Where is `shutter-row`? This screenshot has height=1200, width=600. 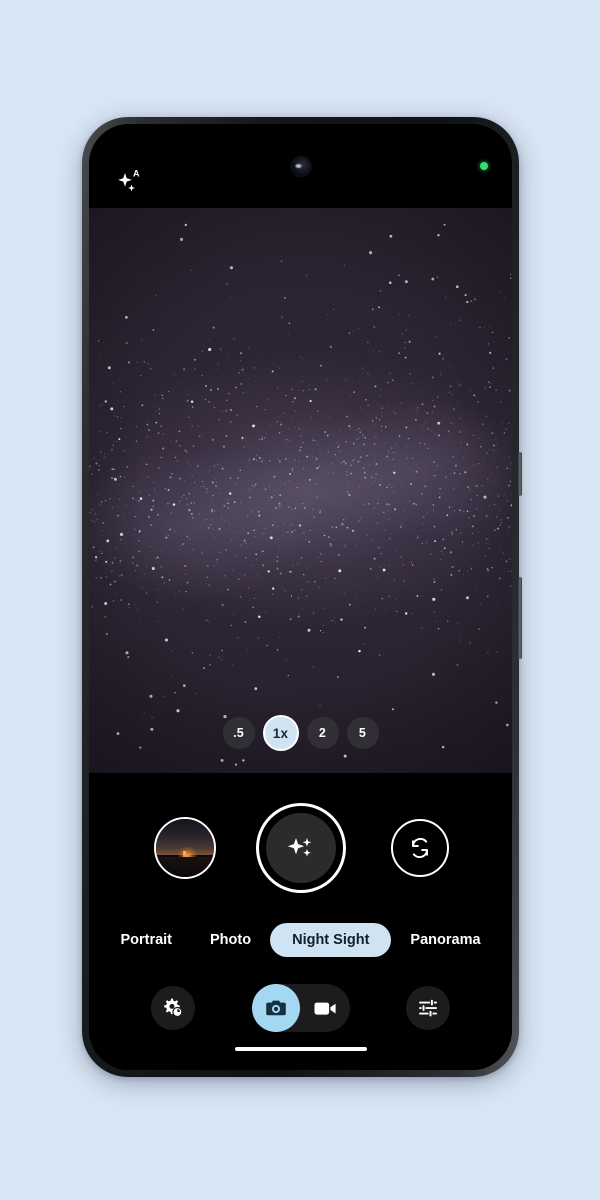
shutter-row is located at coordinates (300, 849).